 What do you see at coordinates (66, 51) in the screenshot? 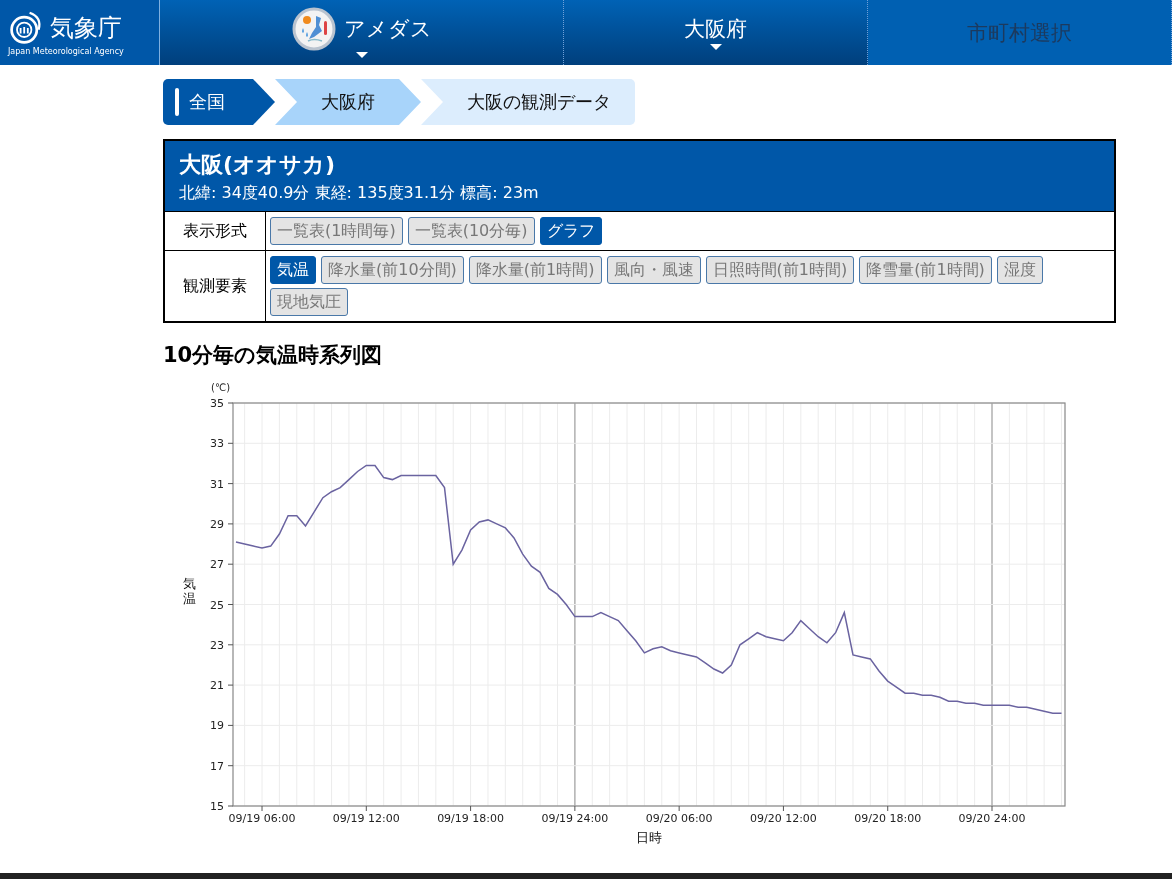
I see `logo-subtitle: Japan Meteorological Agency` at bounding box center [66, 51].